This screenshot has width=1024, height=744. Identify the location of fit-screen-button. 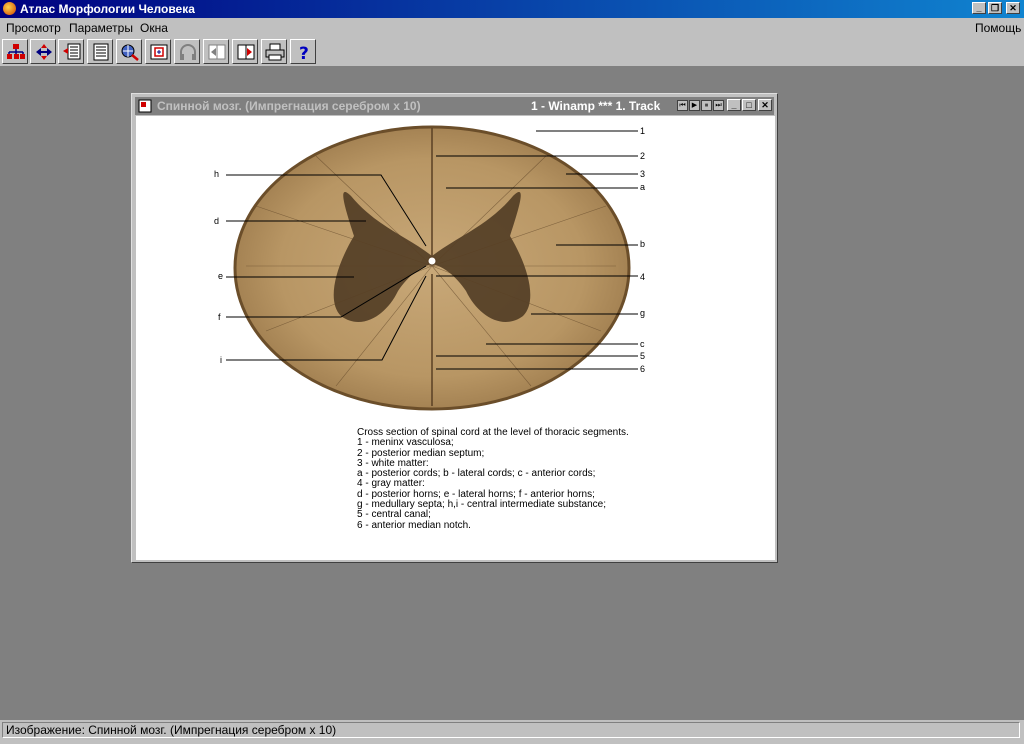
(158, 51).